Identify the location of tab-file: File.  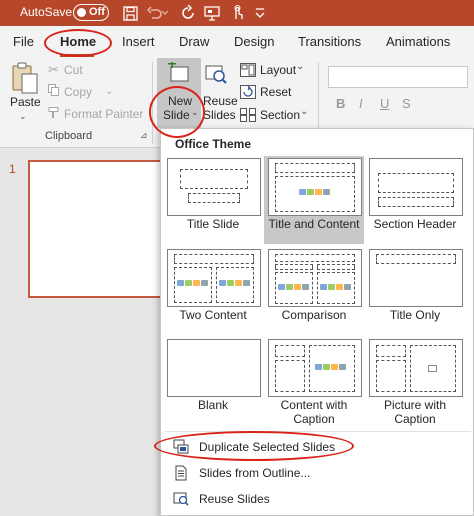
(23, 41).